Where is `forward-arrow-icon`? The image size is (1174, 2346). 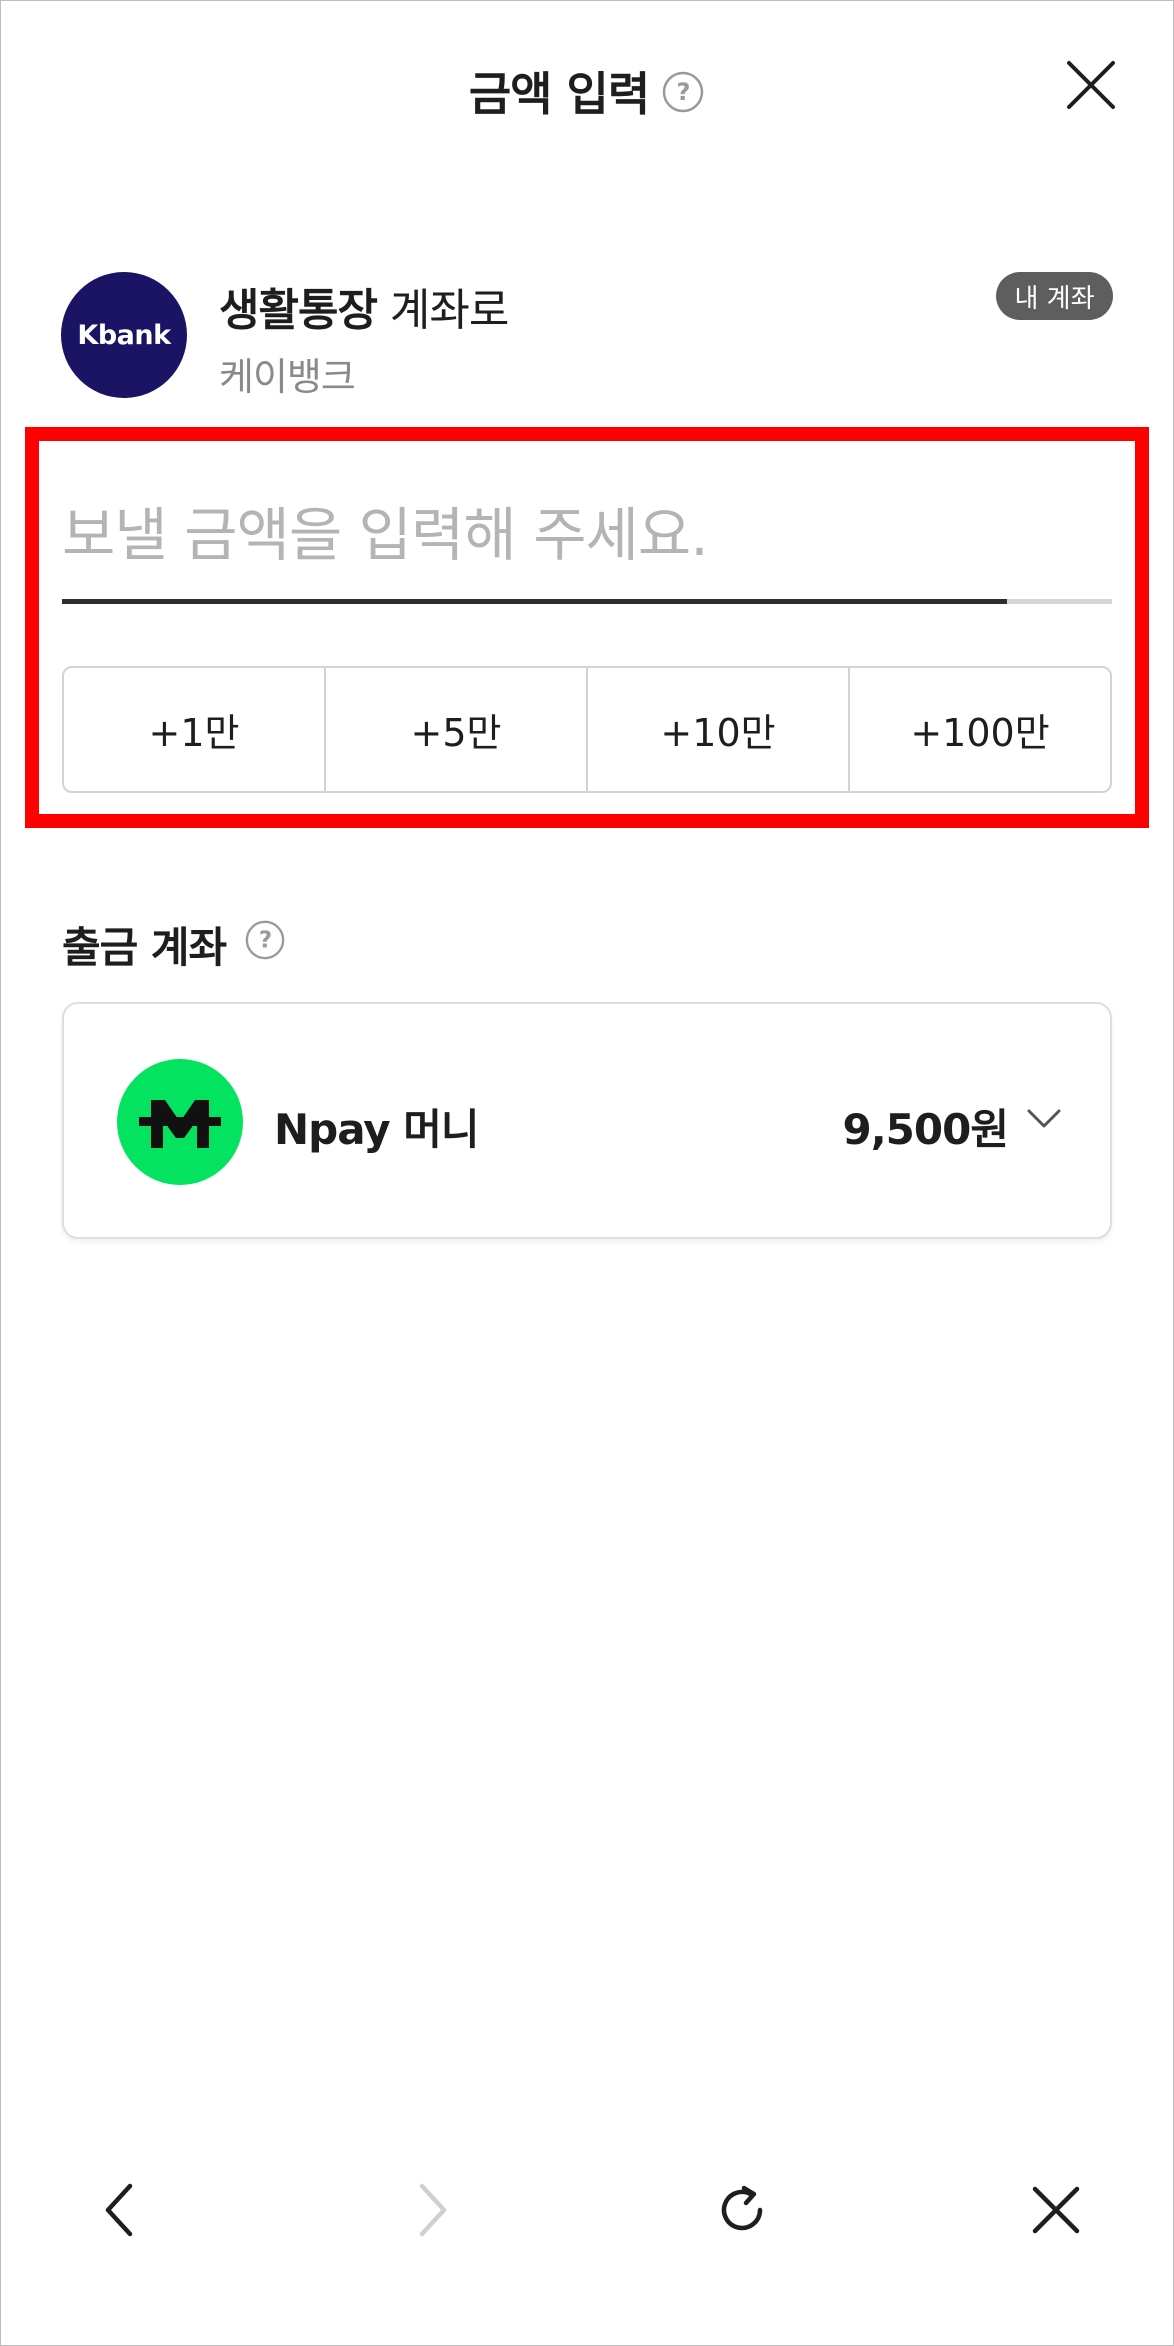
forward-arrow-icon is located at coordinates (432, 2210).